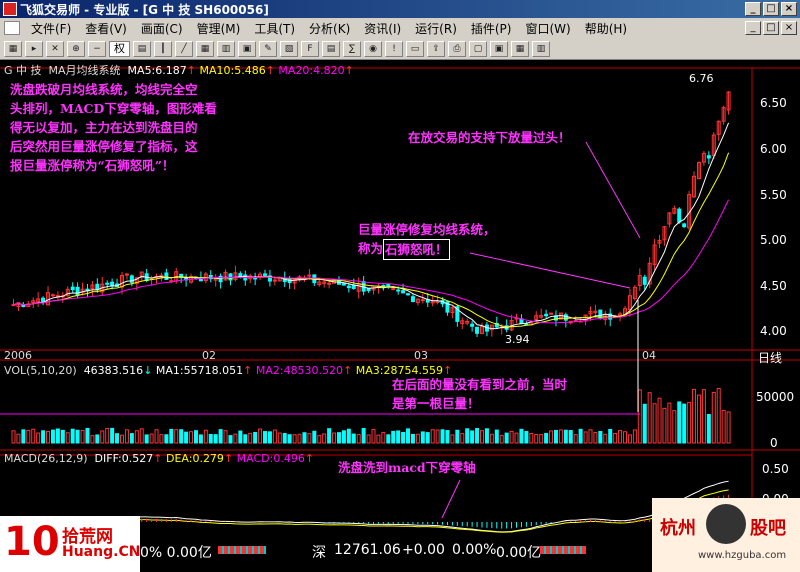  Describe the element at coordinates (352, 48) in the screenshot. I see `formula-icon: ∑` at that location.